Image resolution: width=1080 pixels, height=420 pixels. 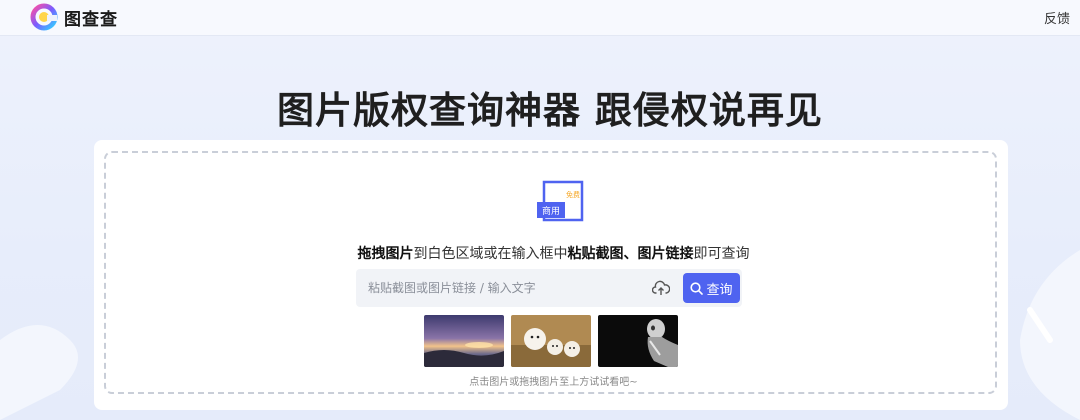 What do you see at coordinates (501, 288) in the screenshot?
I see `search-input` at bounding box center [501, 288].